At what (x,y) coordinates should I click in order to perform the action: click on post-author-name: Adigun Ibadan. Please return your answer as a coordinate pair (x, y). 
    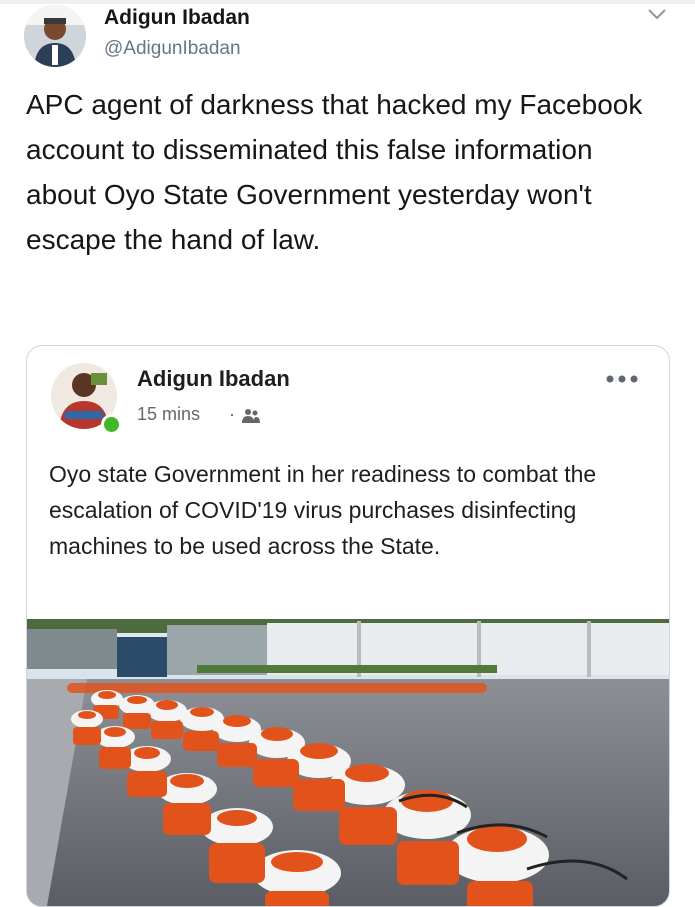
    Looking at the image, I should click on (213, 379).